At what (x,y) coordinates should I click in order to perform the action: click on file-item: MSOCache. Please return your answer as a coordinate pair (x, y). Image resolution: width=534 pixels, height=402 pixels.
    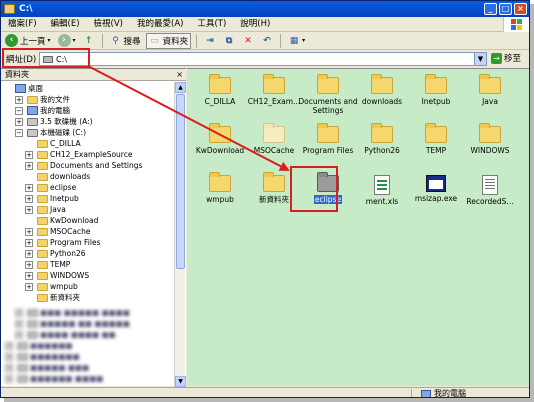
    Looking at the image, I should click on (274, 139).